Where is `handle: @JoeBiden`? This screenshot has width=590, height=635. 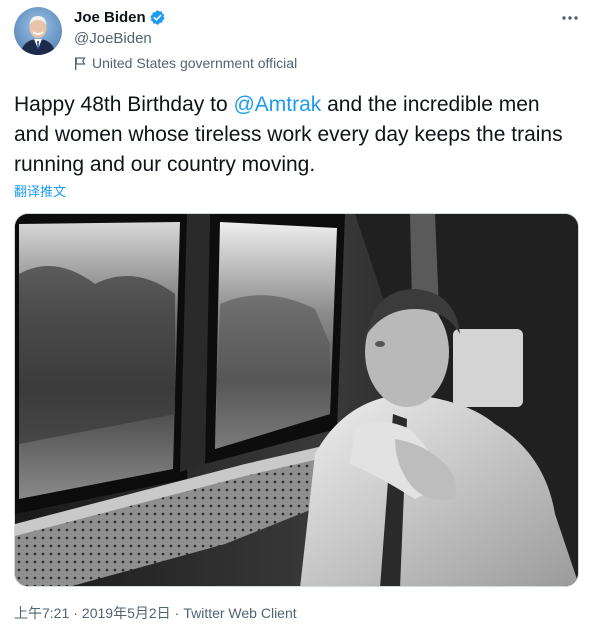 handle: @JoeBiden is located at coordinates (185, 38).